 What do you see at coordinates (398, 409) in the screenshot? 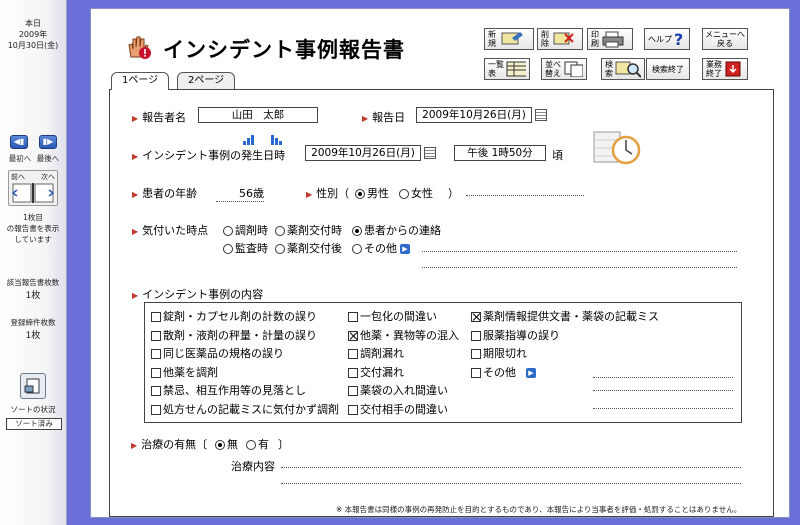
I see `incident-item: 交付相手の間違い` at bounding box center [398, 409].